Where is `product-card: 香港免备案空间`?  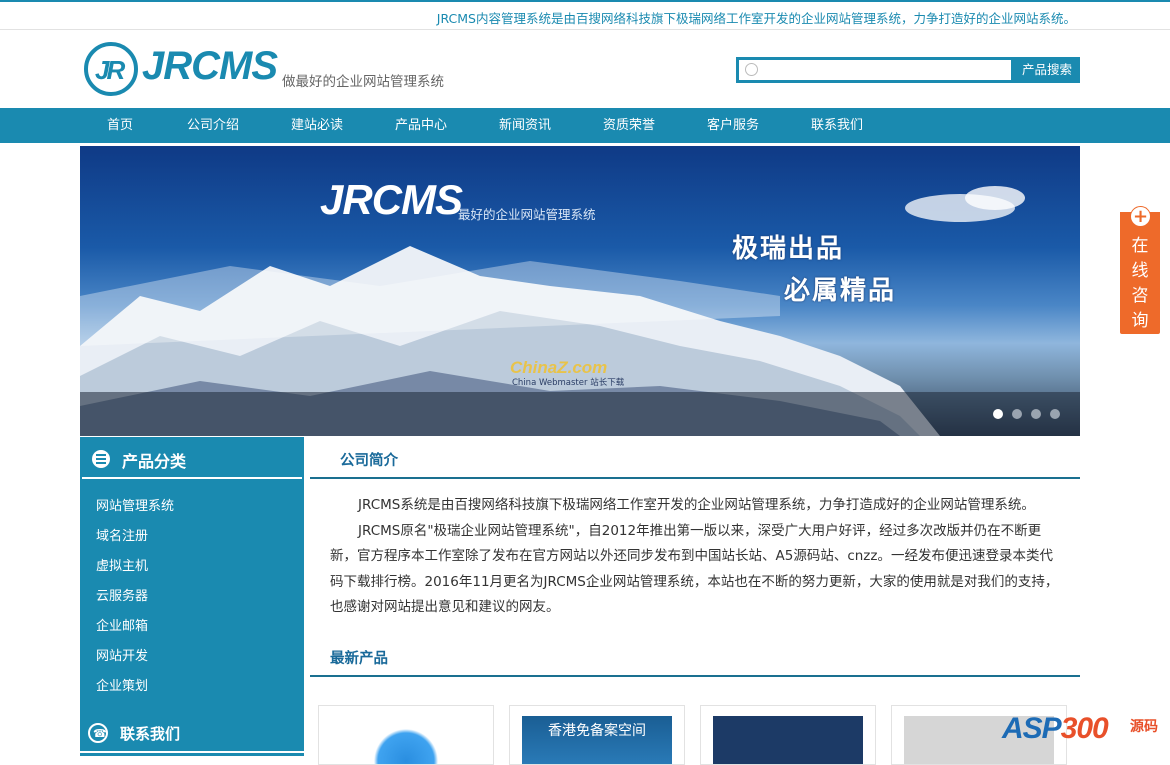
product-card: 香港免备案空间 is located at coordinates (597, 735).